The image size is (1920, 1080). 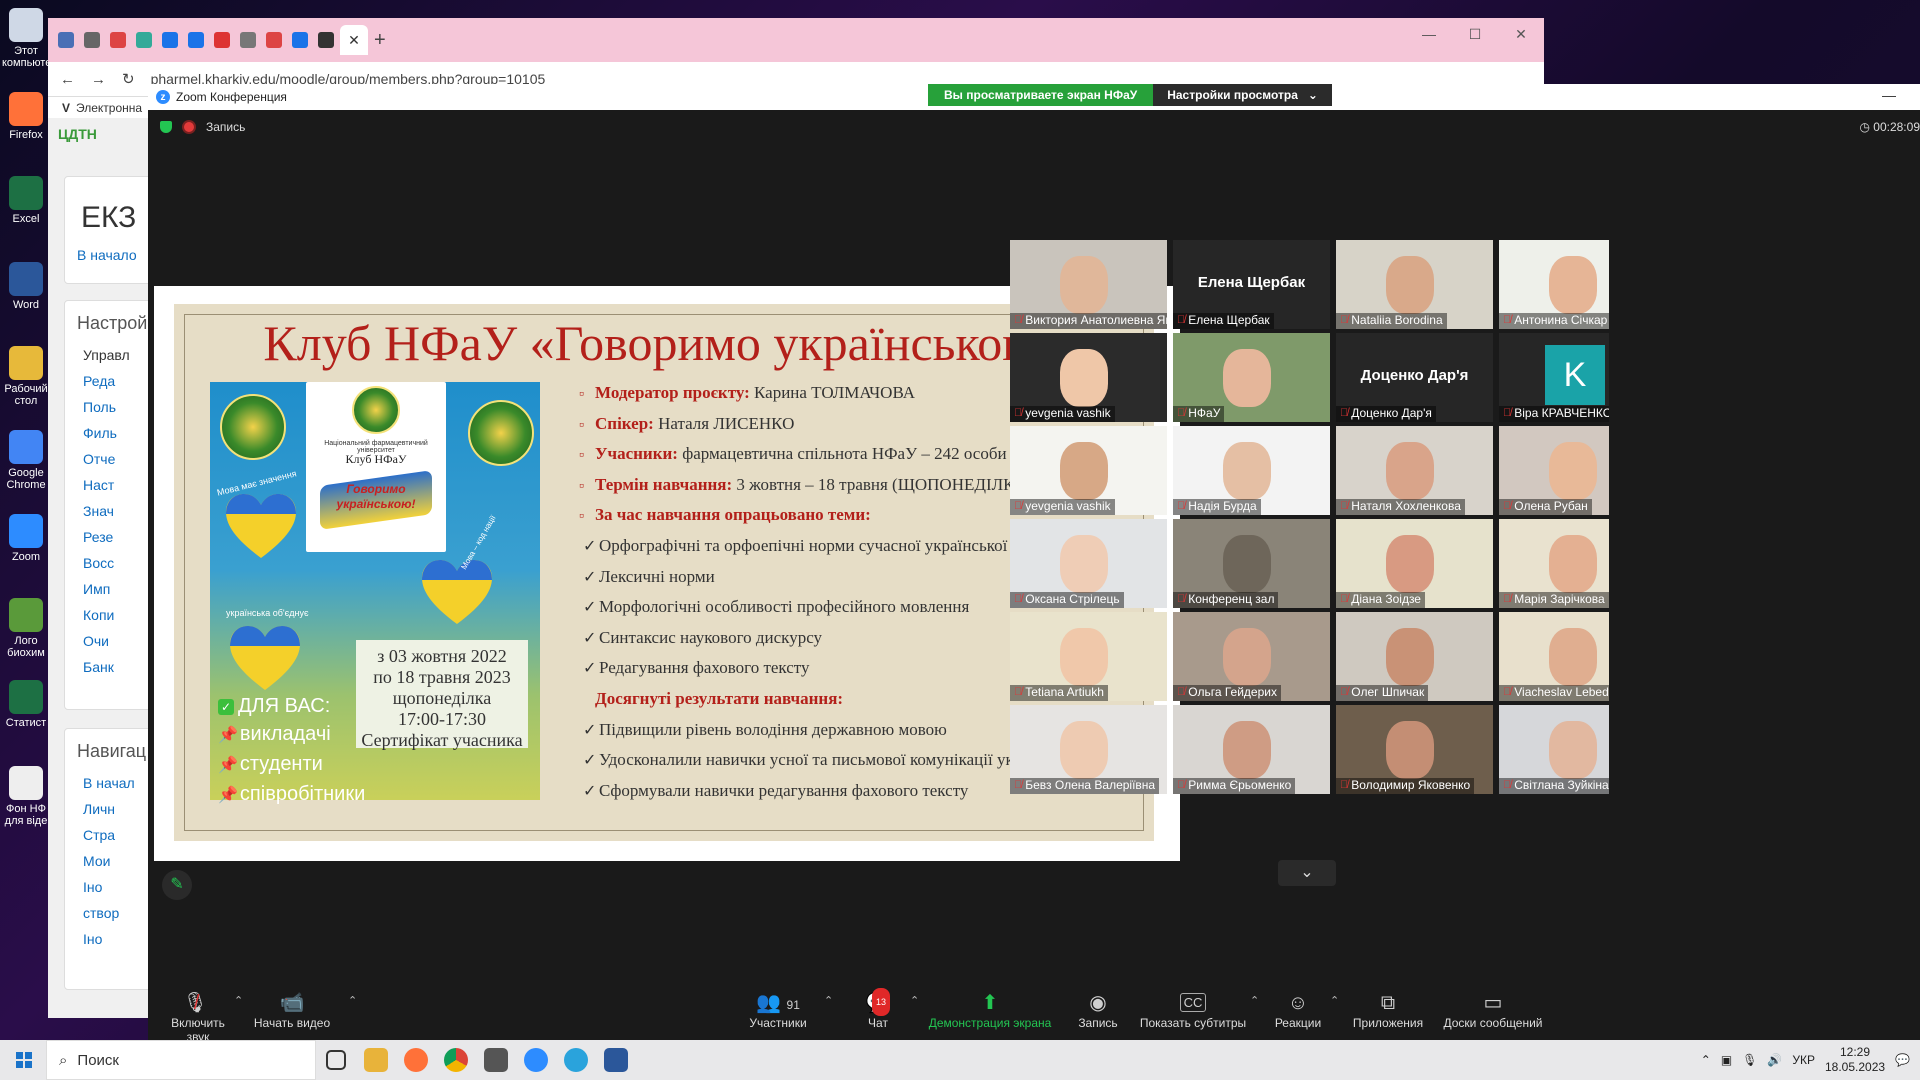 What do you see at coordinates (616, 1060) in the screenshot?
I see `word-icon` at bounding box center [616, 1060].